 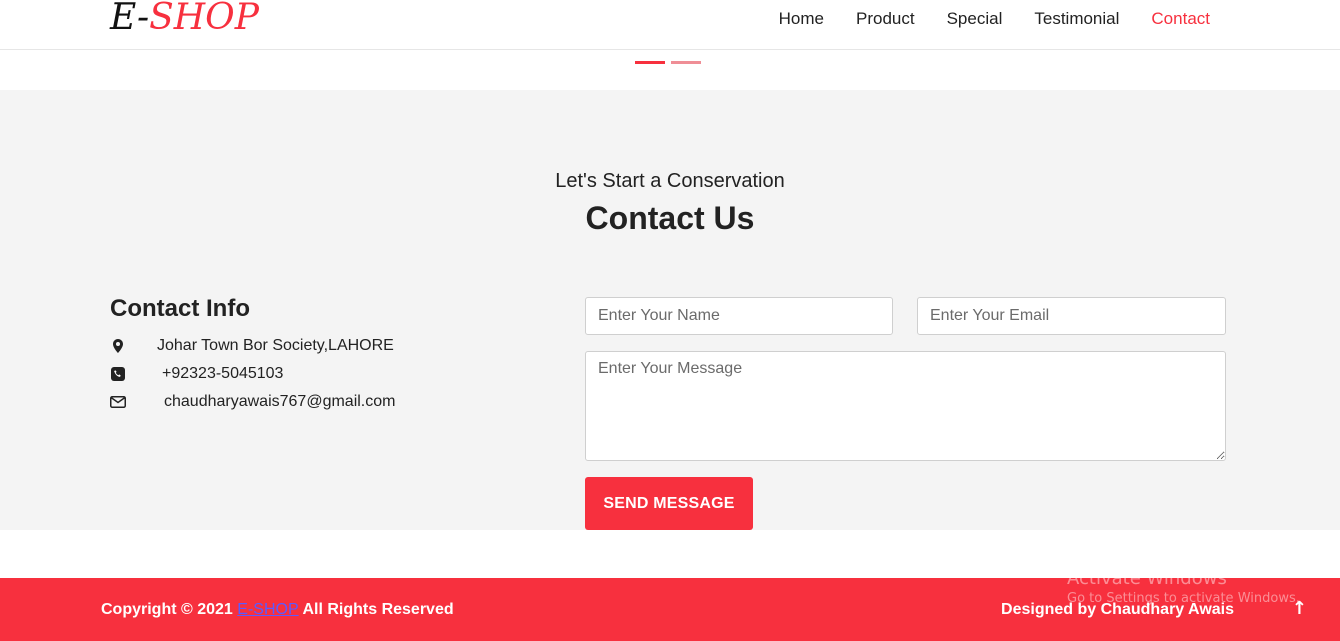 I want to click on logo: E-SHOP, so click(x=184, y=20).